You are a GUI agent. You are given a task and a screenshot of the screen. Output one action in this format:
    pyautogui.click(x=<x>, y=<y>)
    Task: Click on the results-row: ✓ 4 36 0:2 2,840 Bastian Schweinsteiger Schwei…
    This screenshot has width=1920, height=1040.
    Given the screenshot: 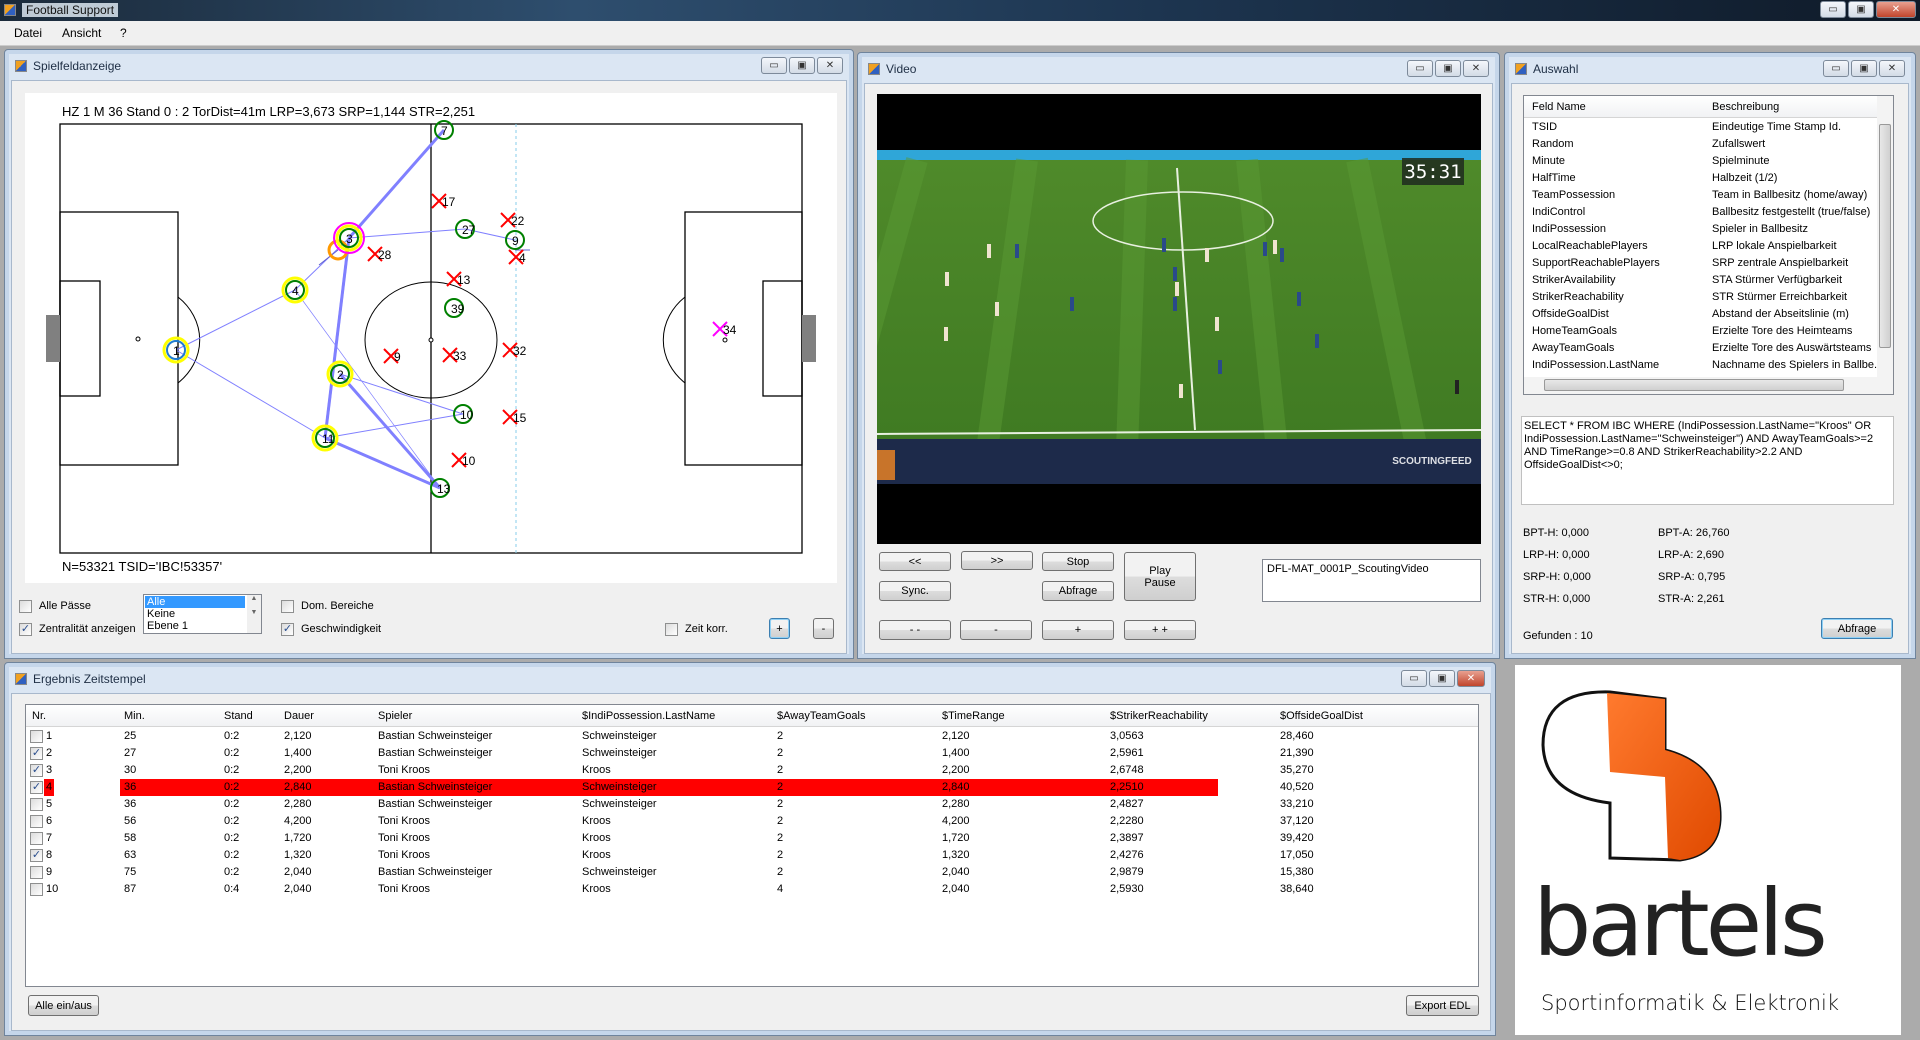 What is the action you would take?
    pyautogui.click(x=752, y=787)
    